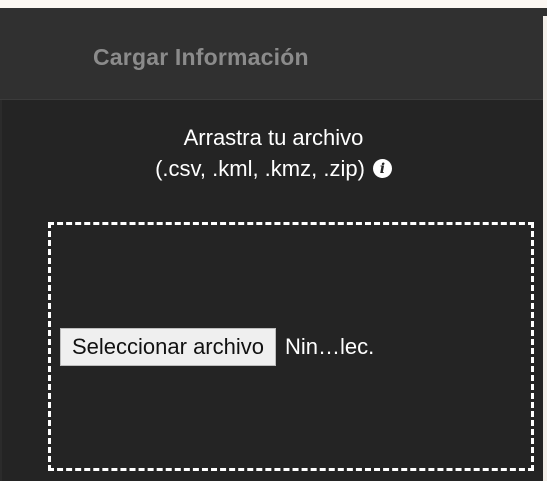 Image resolution: width=547 pixels, height=481 pixels. Describe the element at coordinates (329, 346) in the screenshot. I see `file-selection-status: Nin…lec.` at that location.